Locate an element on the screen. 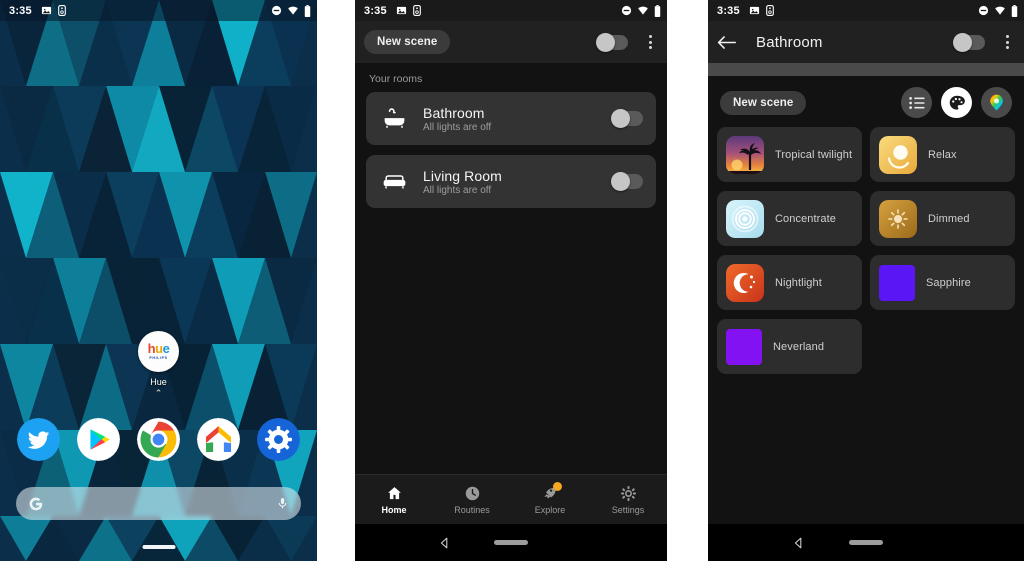  app-shortcut-label: Hue is located at coordinates (158, 382).